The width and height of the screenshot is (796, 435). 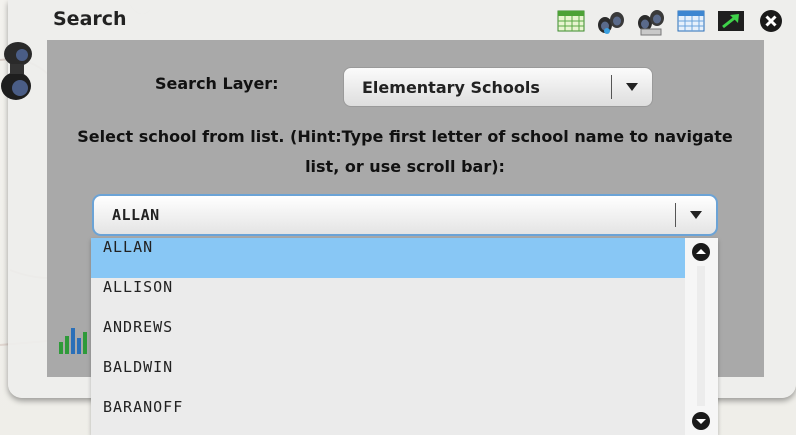 I want to click on scrollbar, so click(x=701, y=336).